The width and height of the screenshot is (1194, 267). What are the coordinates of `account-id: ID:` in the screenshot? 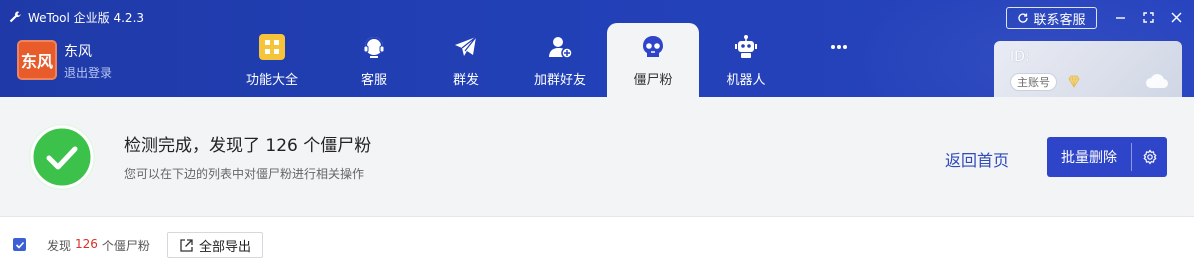 It's located at (1020, 57).